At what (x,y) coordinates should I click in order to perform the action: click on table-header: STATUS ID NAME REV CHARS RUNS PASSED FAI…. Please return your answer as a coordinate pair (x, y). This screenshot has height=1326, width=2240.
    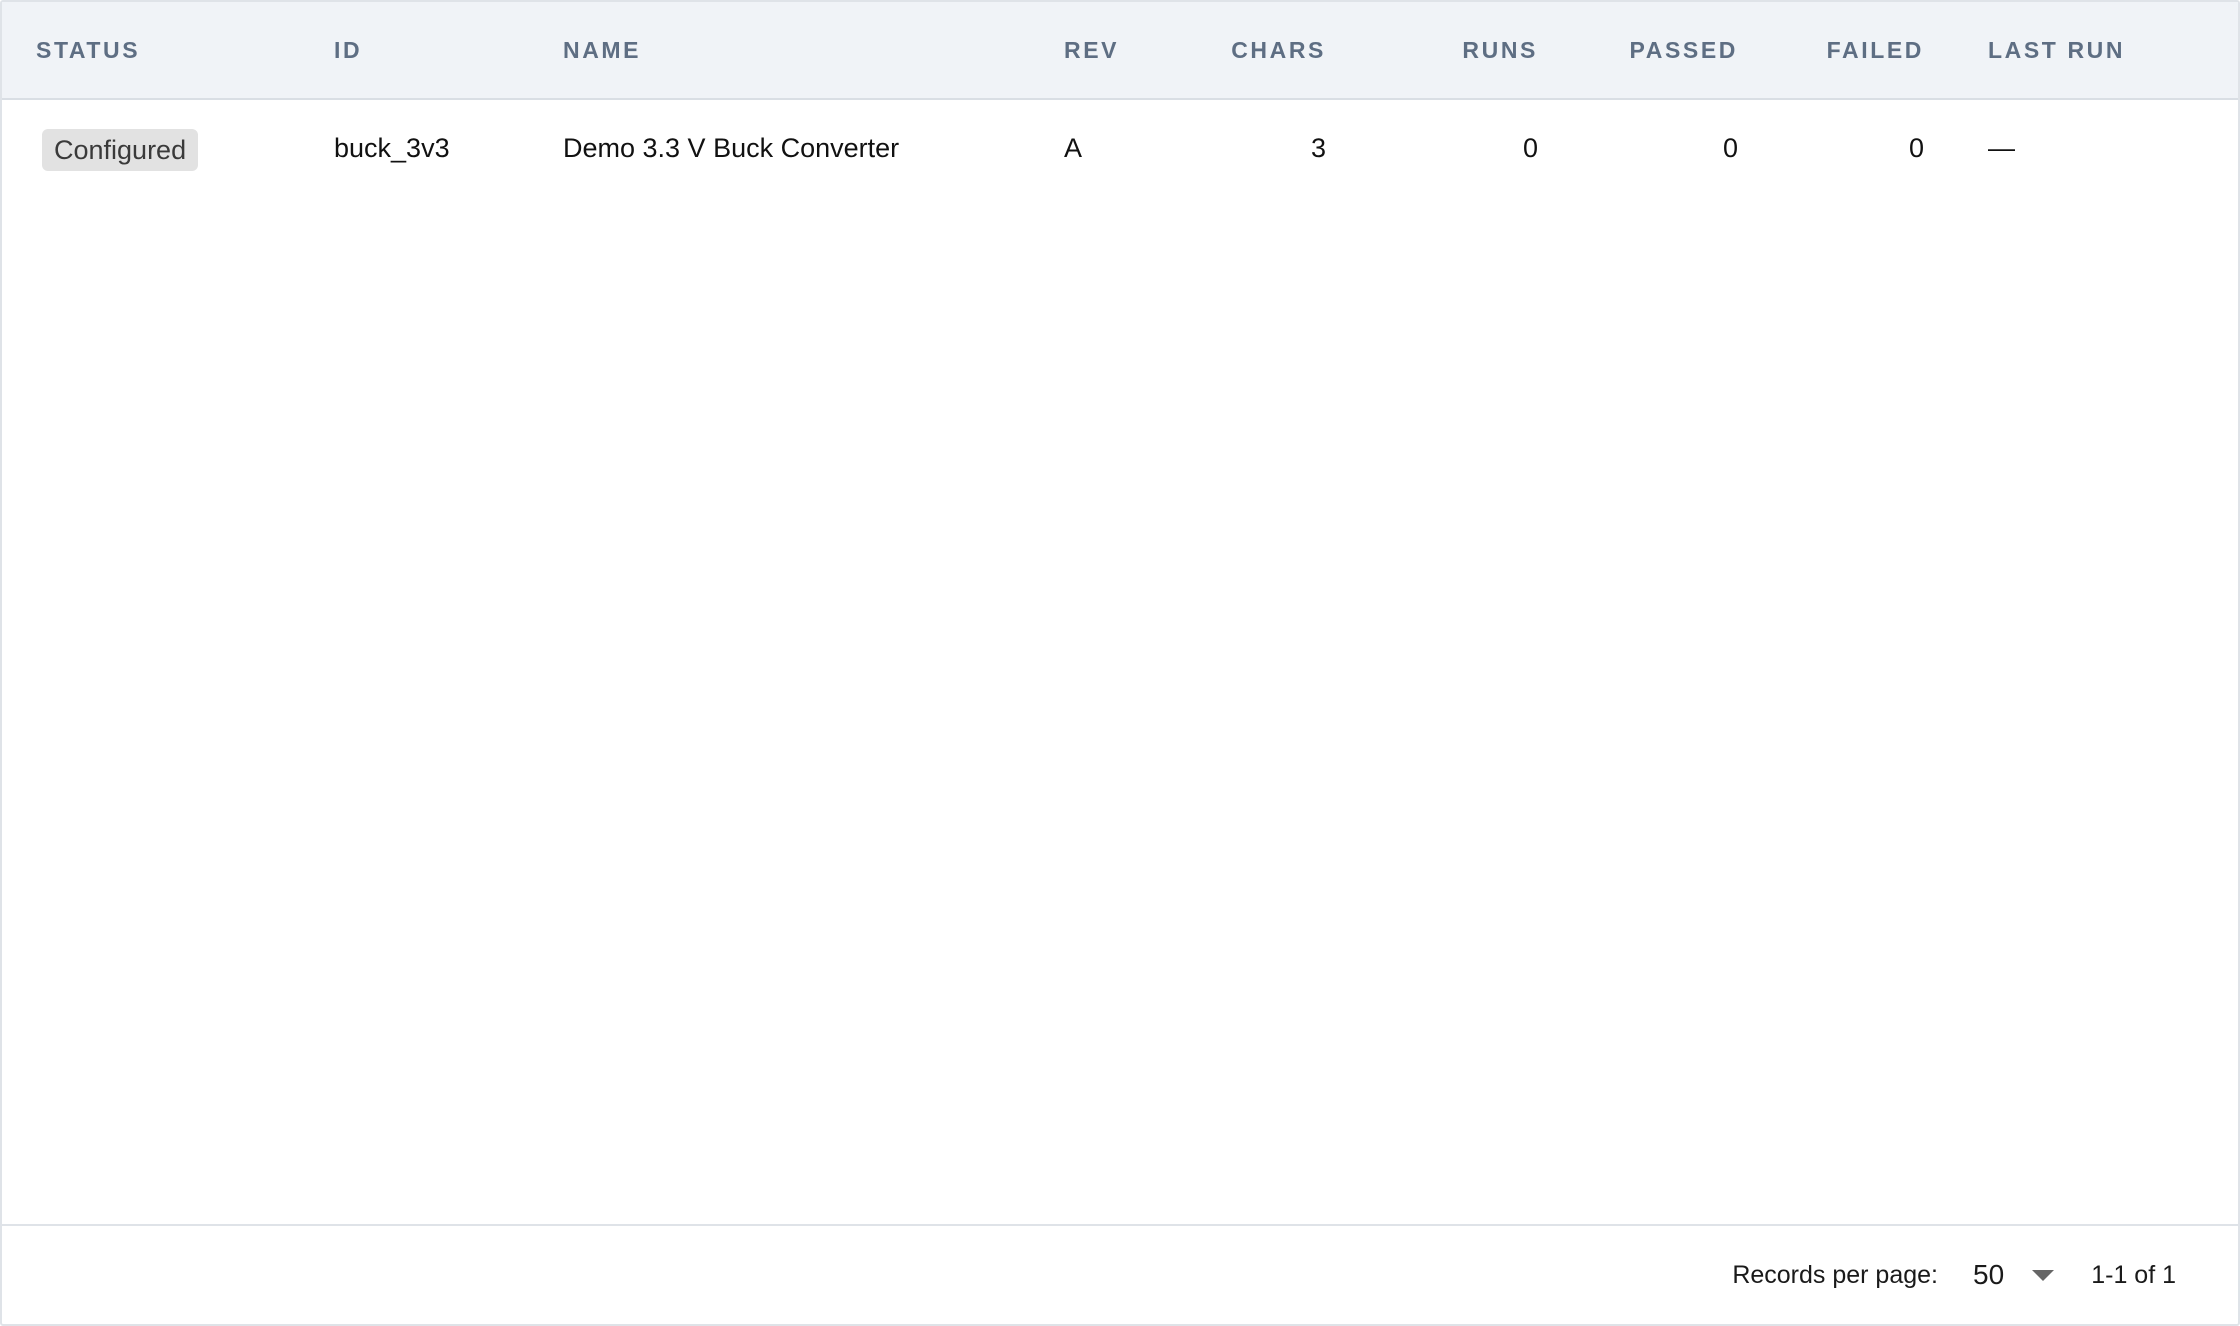
    Looking at the image, I should click on (1120, 51).